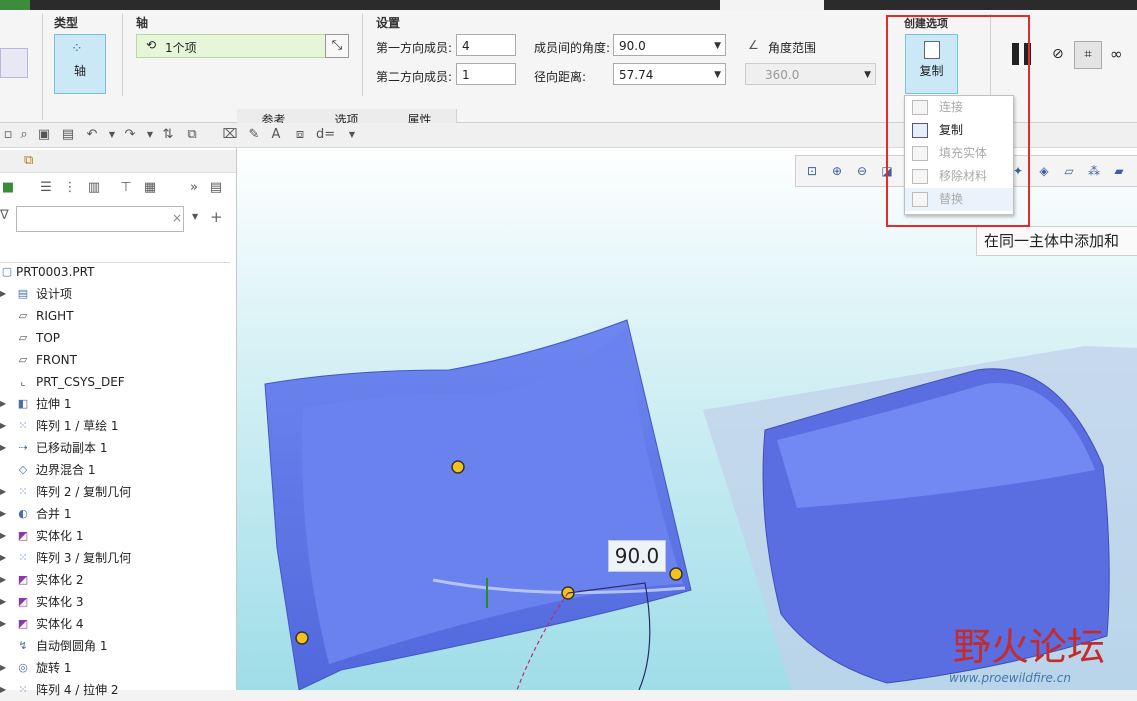 This screenshot has height=701, width=1137. What do you see at coordinates (560, 77) in the screenshot?
I see `radial-distance-label: 径向距离:` at bounding box center [560, 77].